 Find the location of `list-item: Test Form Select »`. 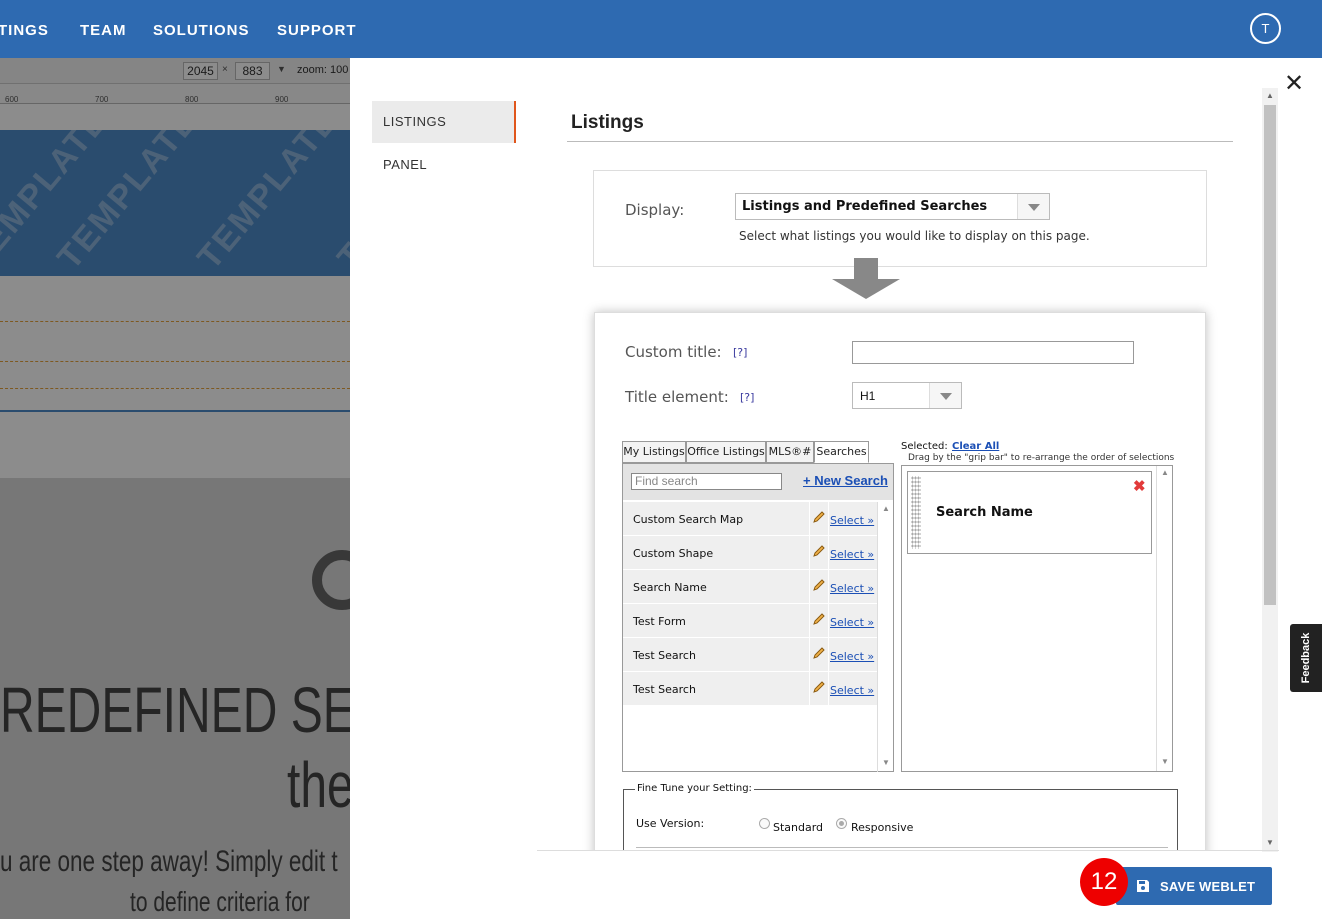

list-item: Test Form Select » is located at coordinates (750, 621).